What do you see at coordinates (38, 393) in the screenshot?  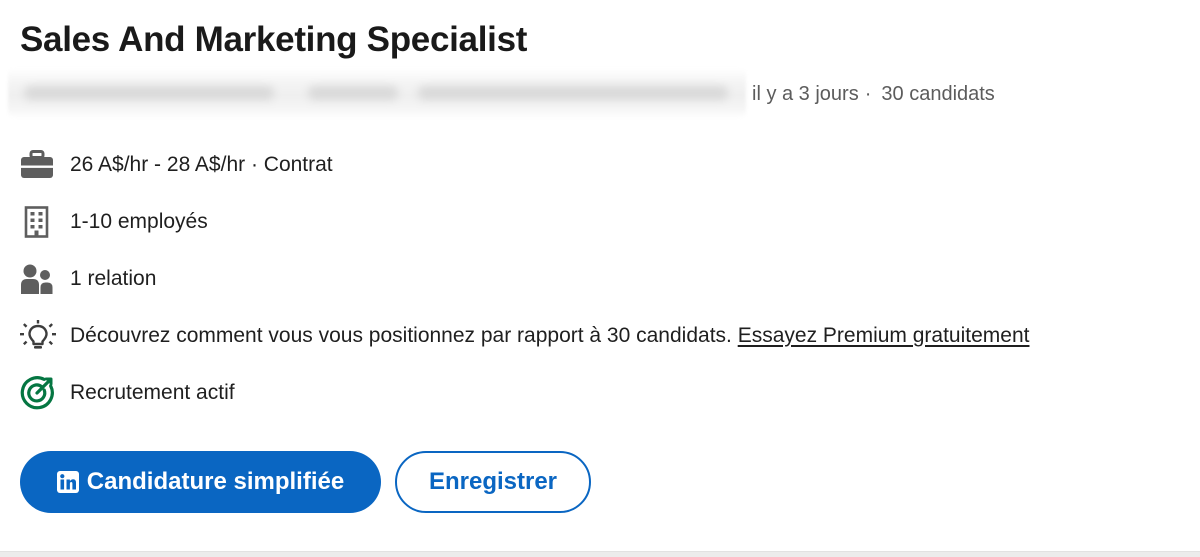 I see `target-icon` at bounding box center [38, 393].